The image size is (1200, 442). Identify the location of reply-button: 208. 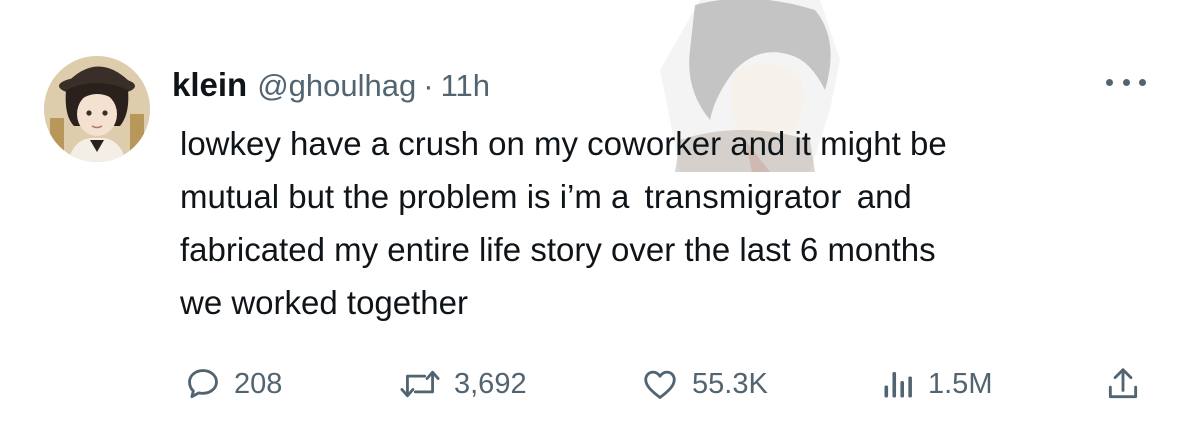
(233, 384).